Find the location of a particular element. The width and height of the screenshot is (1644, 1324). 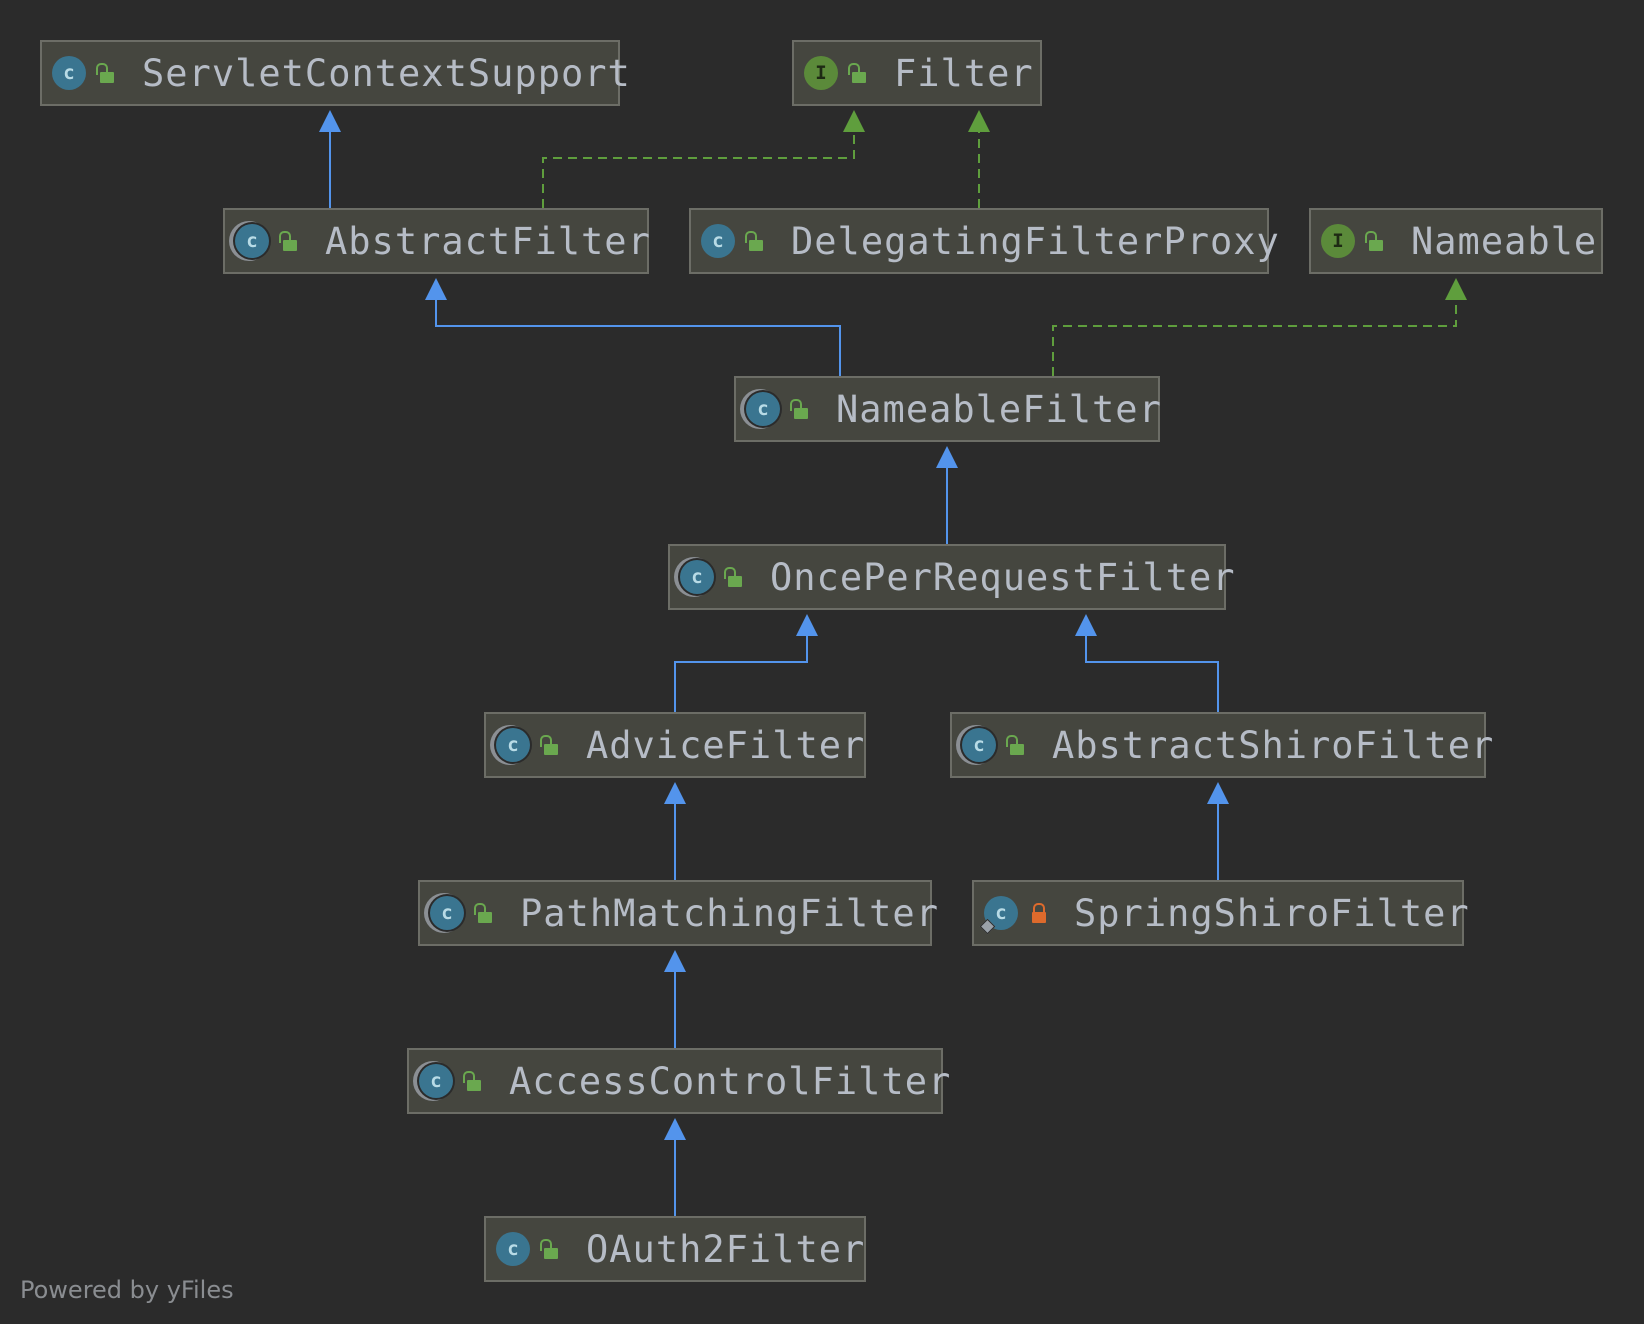

node-DelegatingFilterProxy: c DelegatingFilterProxy is located at coordinates (984, 241).